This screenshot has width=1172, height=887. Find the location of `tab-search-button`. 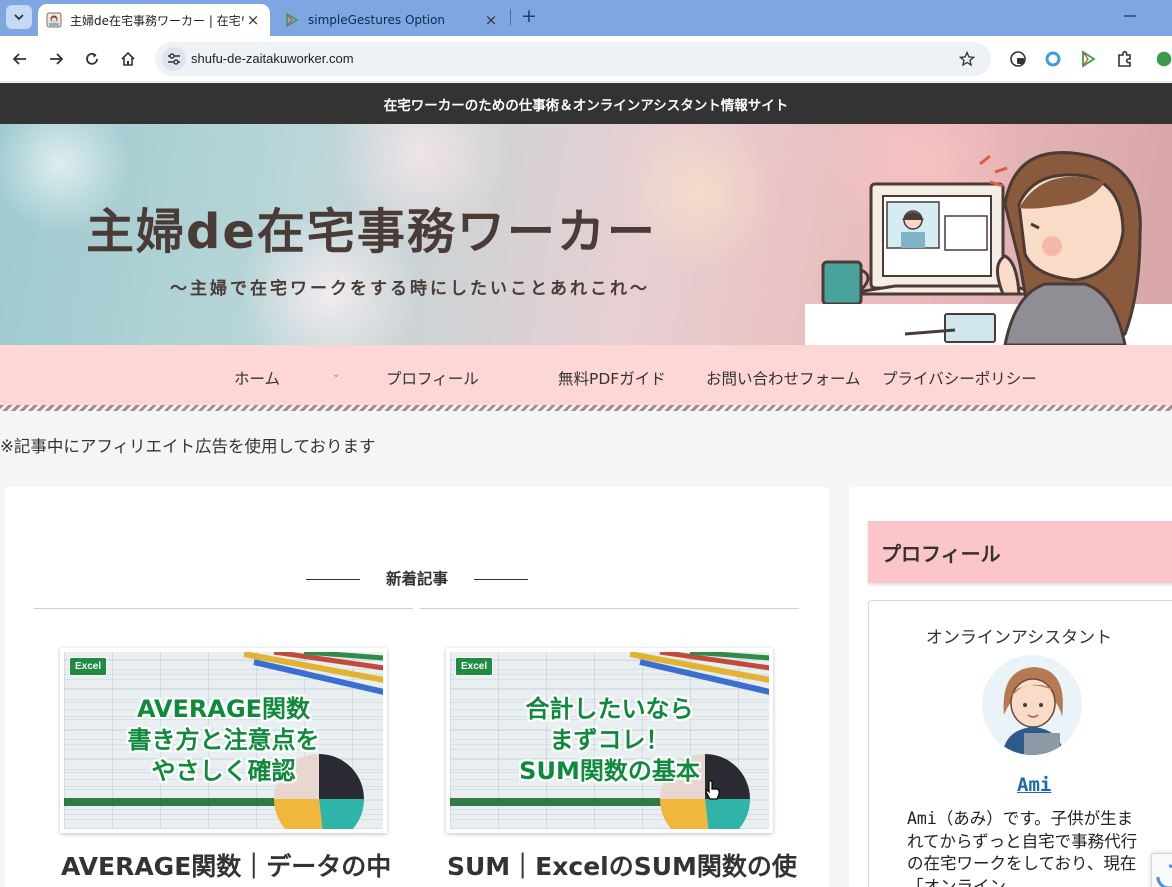

tab-search-button is located at coordinates (19, 17).